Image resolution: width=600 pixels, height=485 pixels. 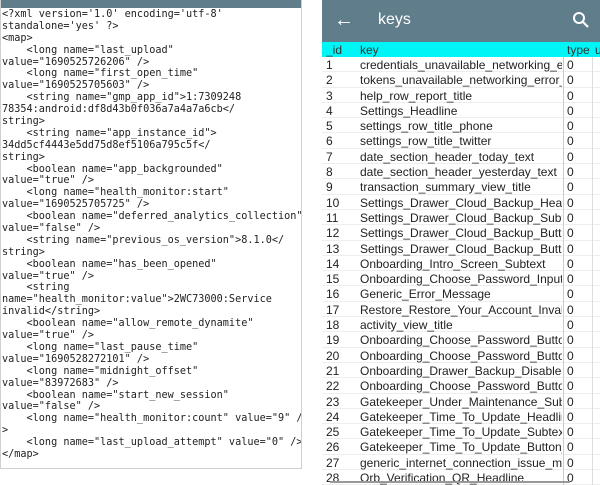 I want to click on table-row: 3 help_row_report_title 0, so click(x=461, y=95).